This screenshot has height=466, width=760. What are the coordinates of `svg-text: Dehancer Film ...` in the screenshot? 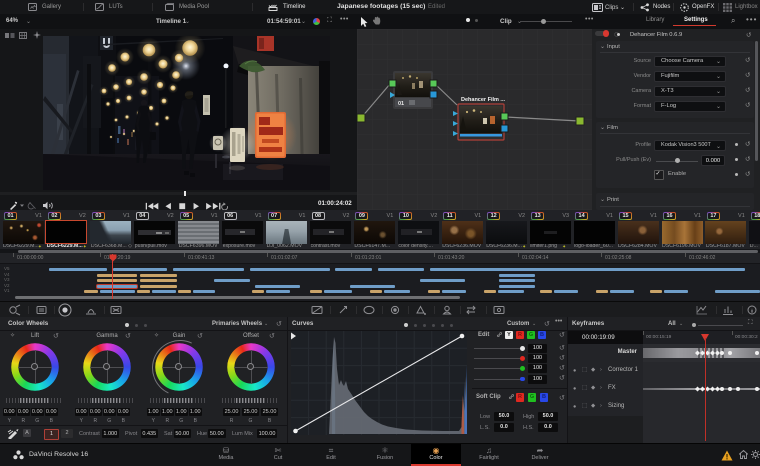 It's located at (483, 100).